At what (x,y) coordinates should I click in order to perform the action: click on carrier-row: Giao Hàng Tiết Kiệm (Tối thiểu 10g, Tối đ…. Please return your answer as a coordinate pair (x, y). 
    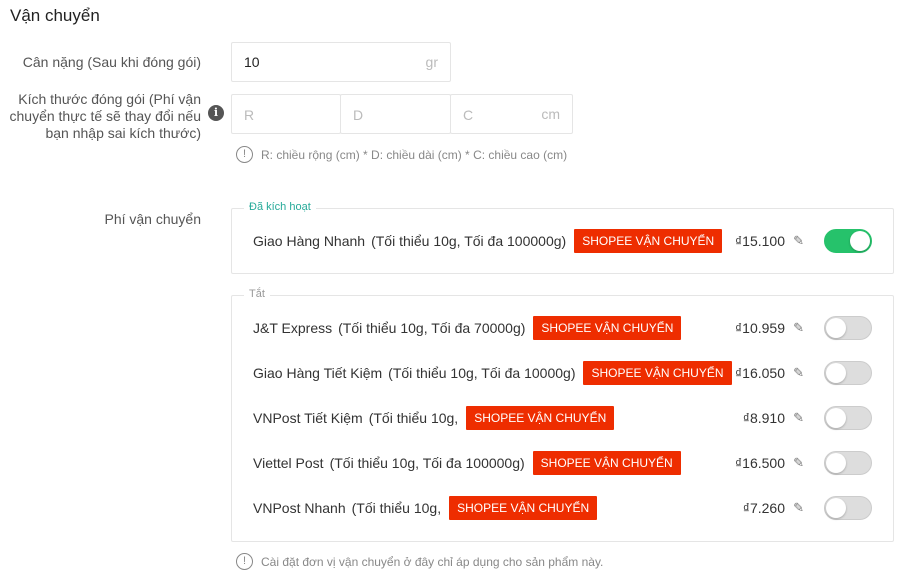
    Looking at the image, I should click on (562, 373).